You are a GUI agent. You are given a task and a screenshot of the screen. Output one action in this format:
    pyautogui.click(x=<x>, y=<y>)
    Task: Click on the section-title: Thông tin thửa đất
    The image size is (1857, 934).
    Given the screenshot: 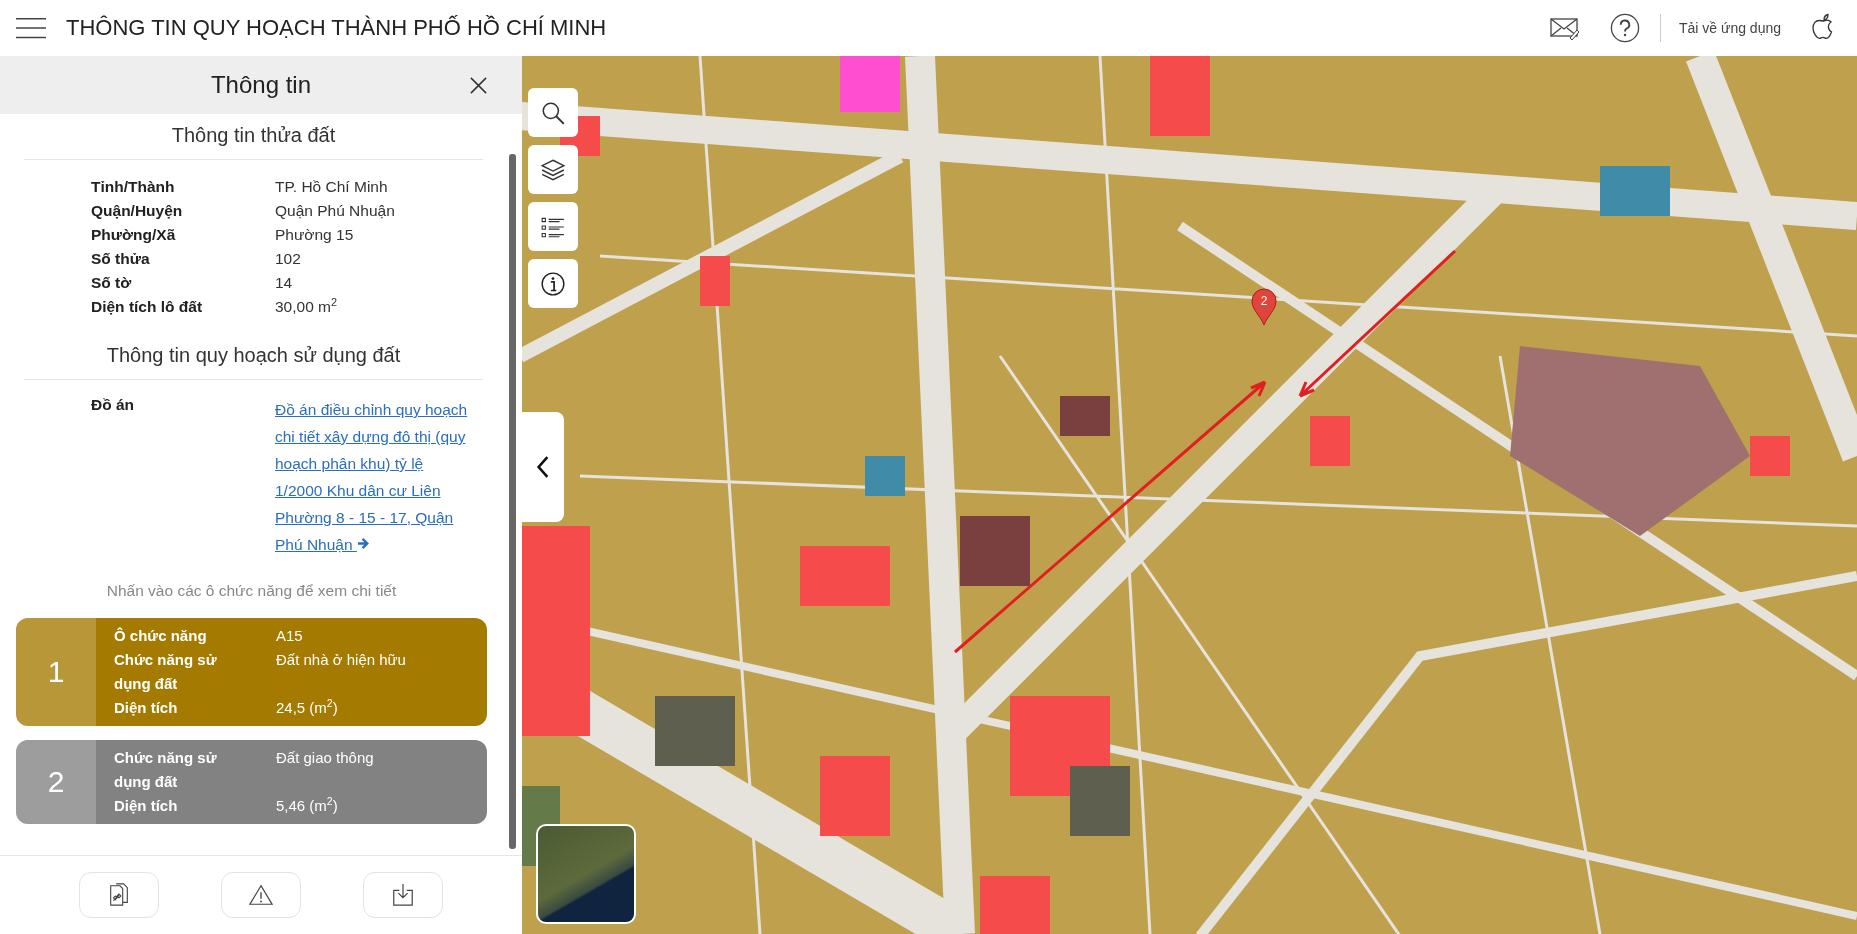 What is the action you would take?
    pyautogui.click(x=253, y=137)
    